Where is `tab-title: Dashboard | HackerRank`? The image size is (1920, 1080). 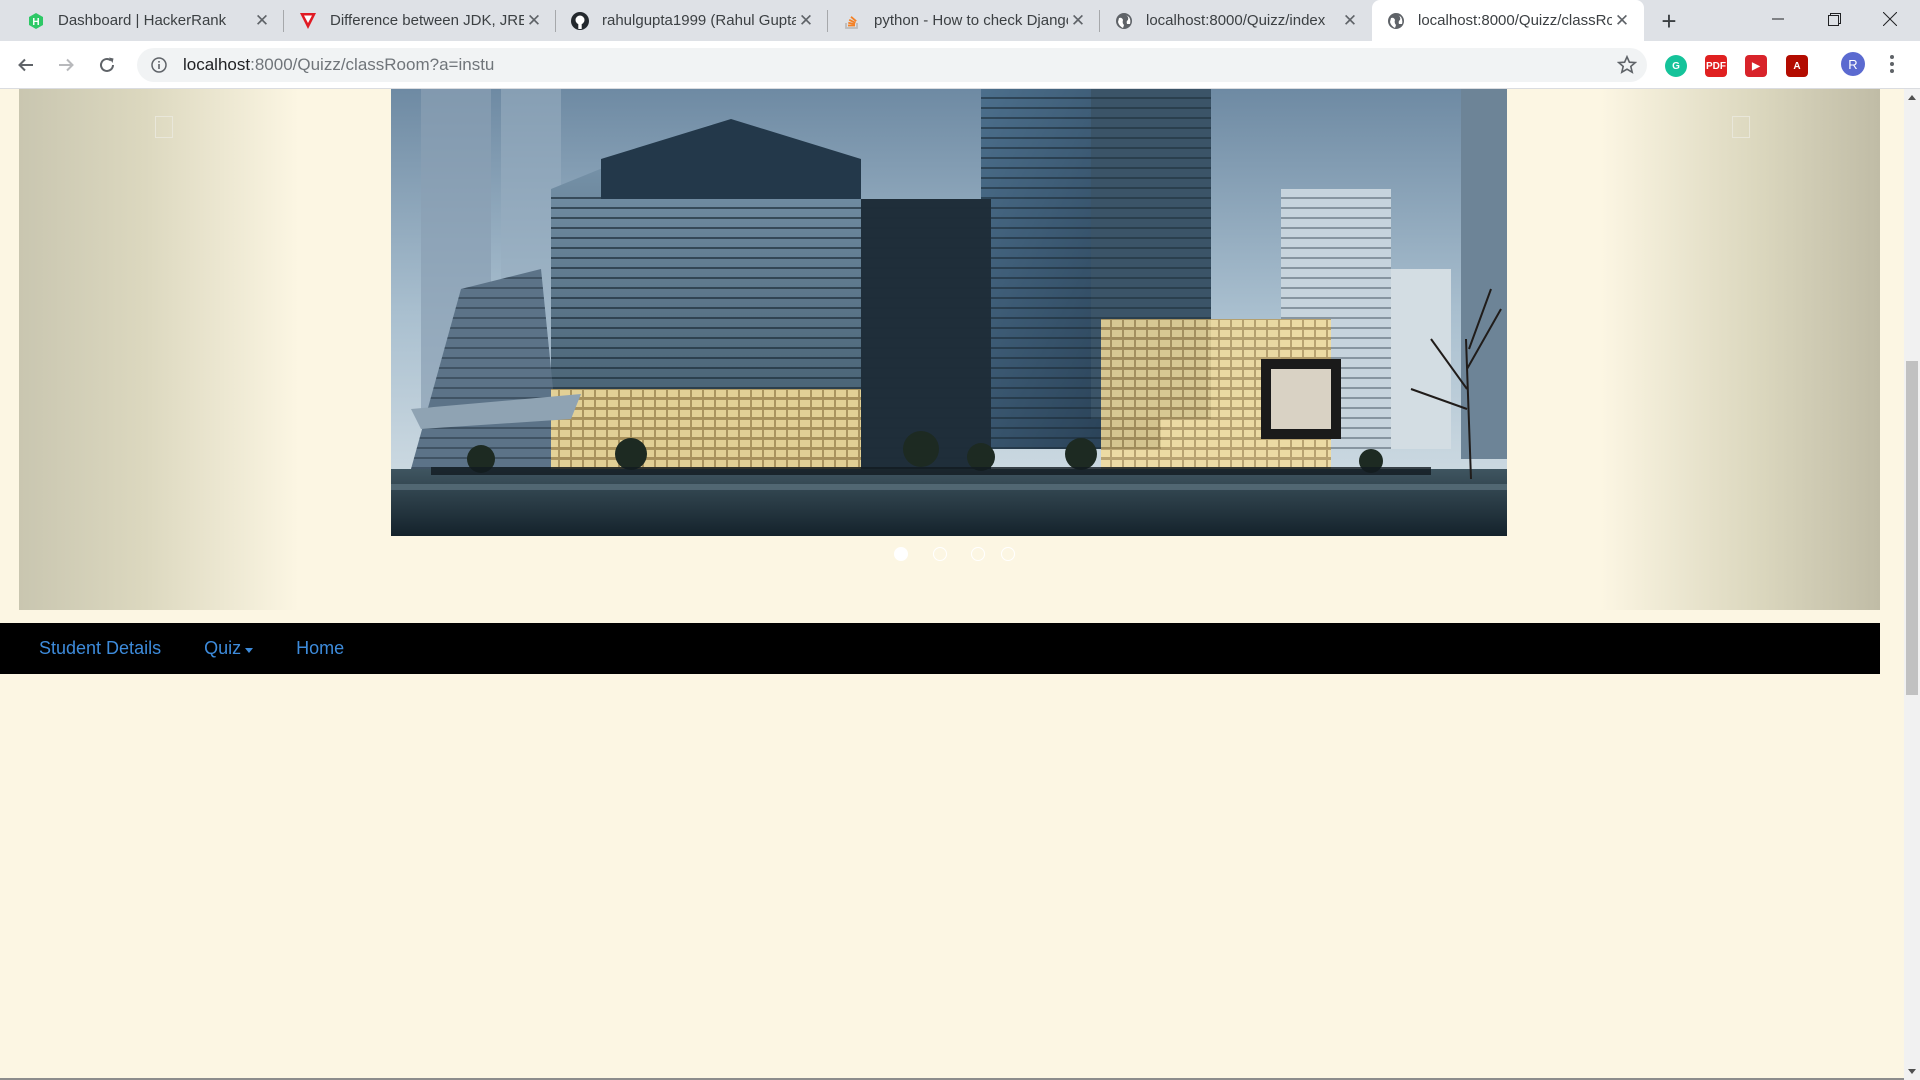
tab-title: Dashboard | HackerRank is located at coordinates (142, 20).